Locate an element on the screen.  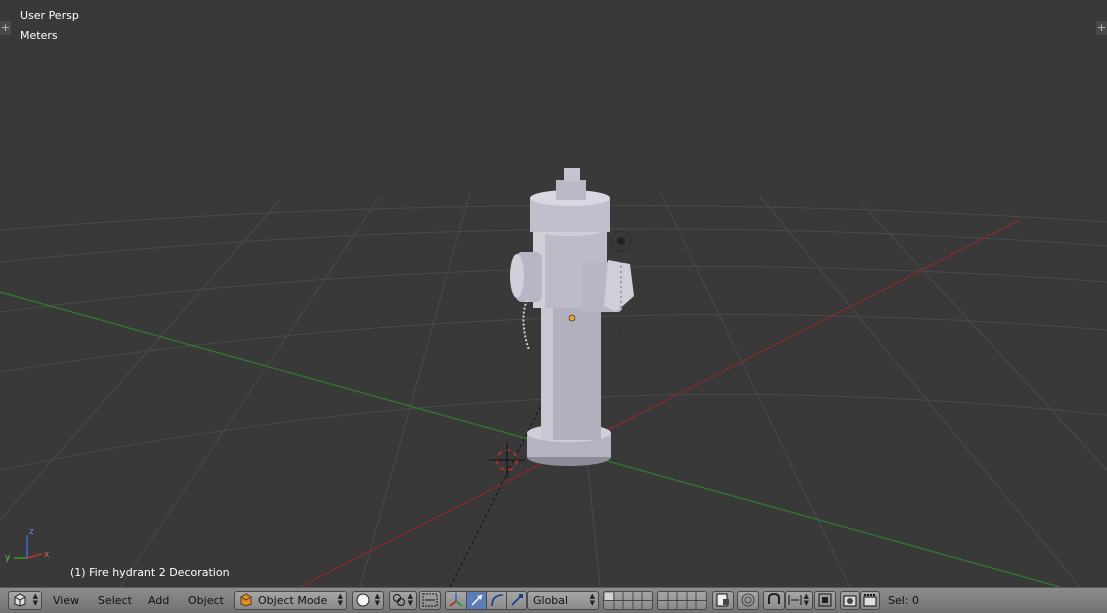
transform-orientation-selector: Global ▲ ▼ is located at coordinates (563, 600).